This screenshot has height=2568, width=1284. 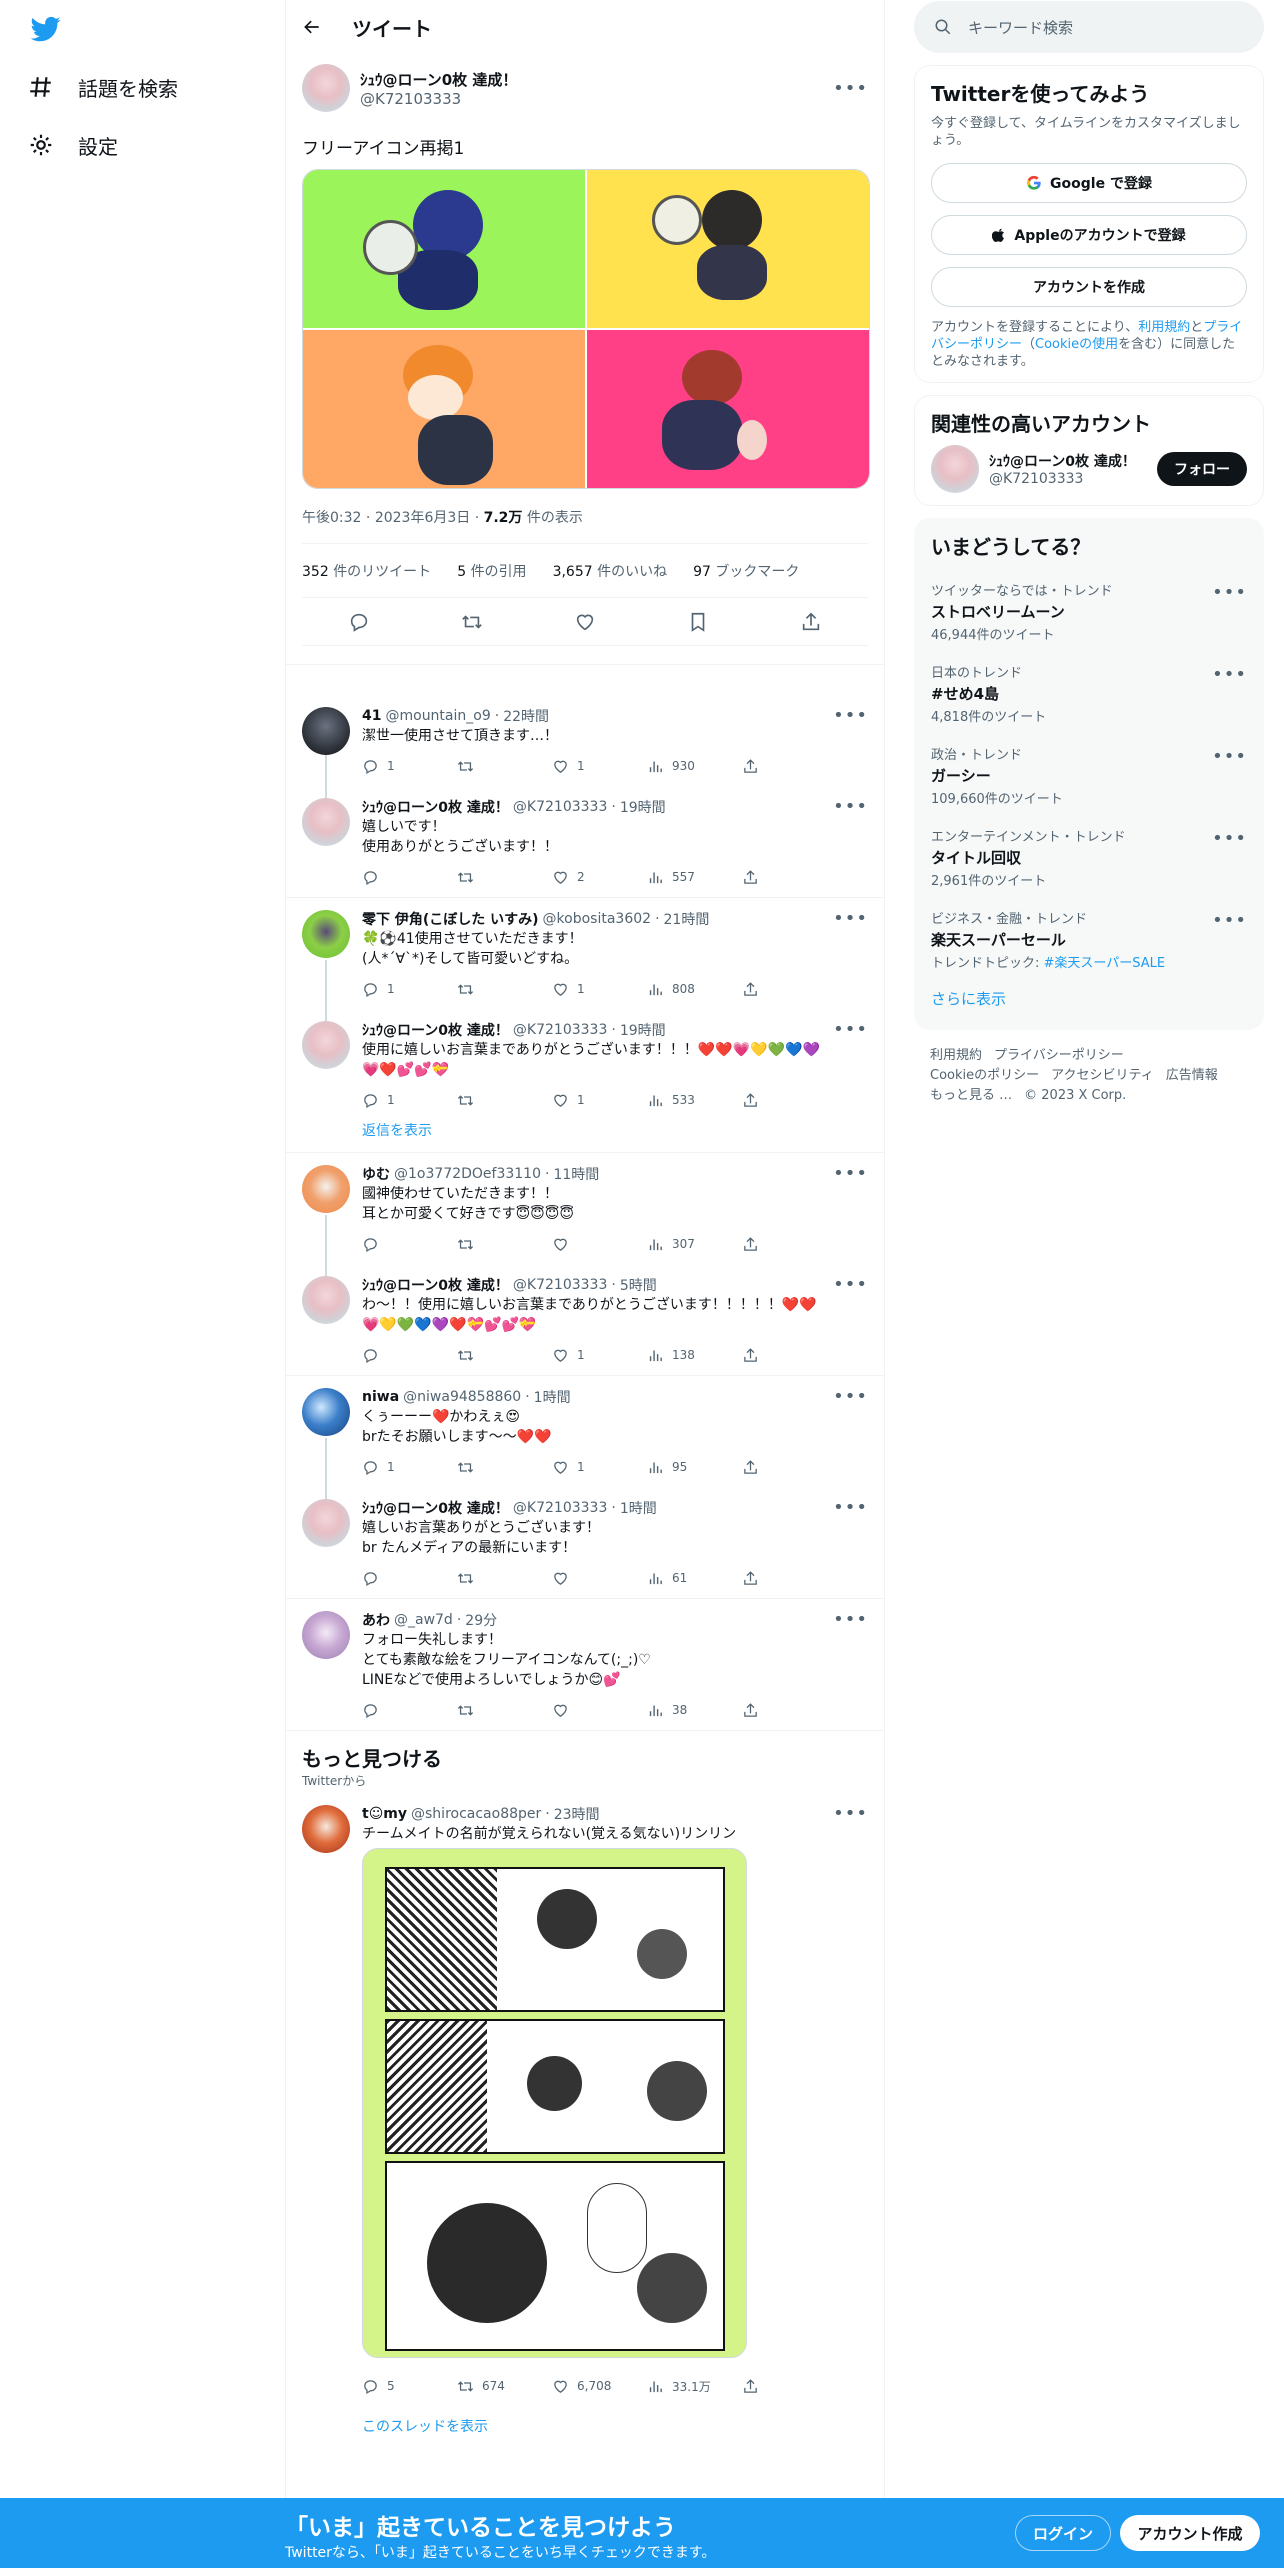 What do you see at coordinates (576, 1174) in the screenshot?
I see `reply-time: 11時間` at bounding box center [576, 1174].